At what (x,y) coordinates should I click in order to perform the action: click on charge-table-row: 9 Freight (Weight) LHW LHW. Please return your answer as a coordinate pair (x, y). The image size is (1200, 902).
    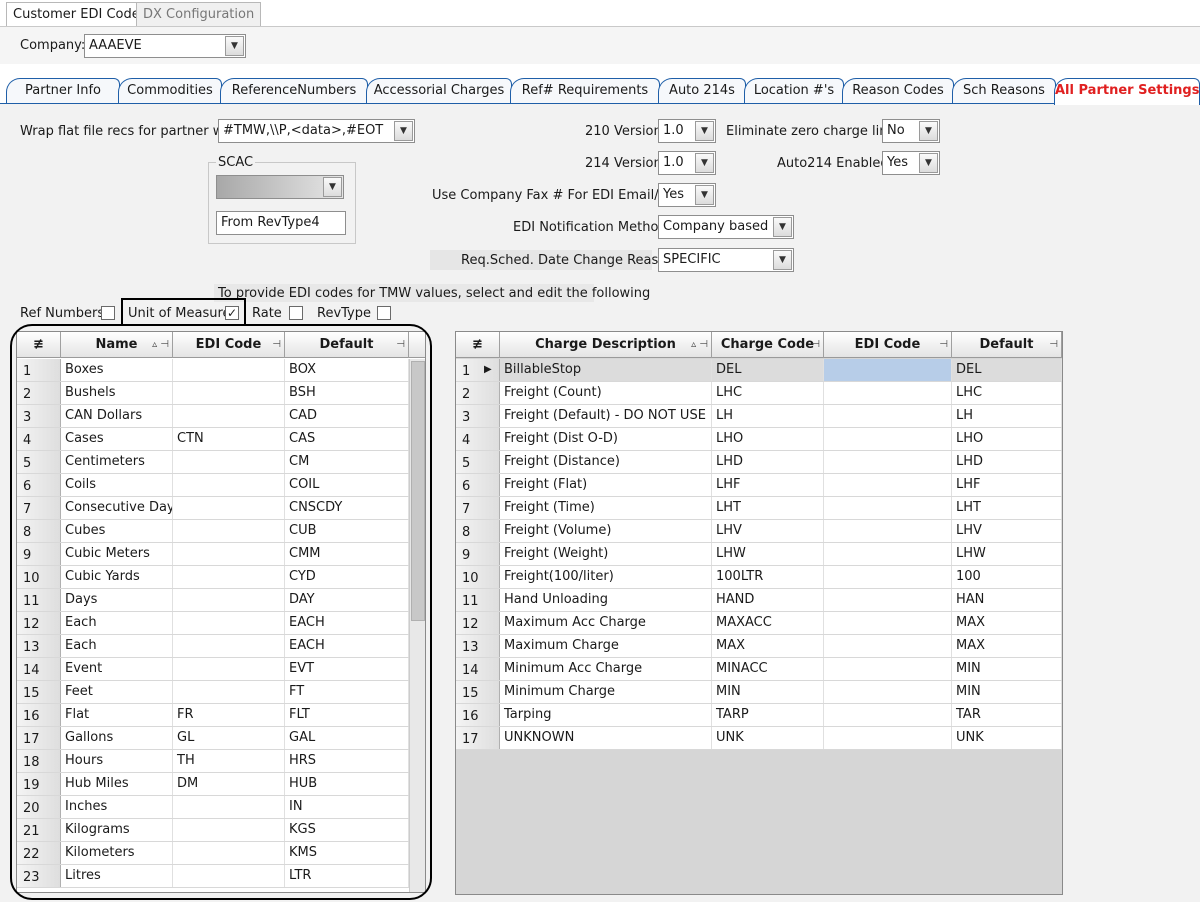
    Looking at the image, I should click on (759, 554).